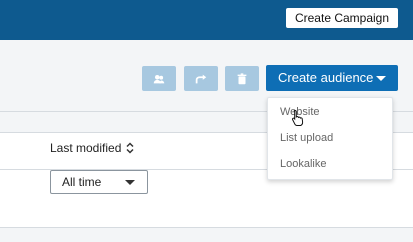 This screenshot has width=413, height=242. I want to click on date-filter-value: All time, so click(82, 182).